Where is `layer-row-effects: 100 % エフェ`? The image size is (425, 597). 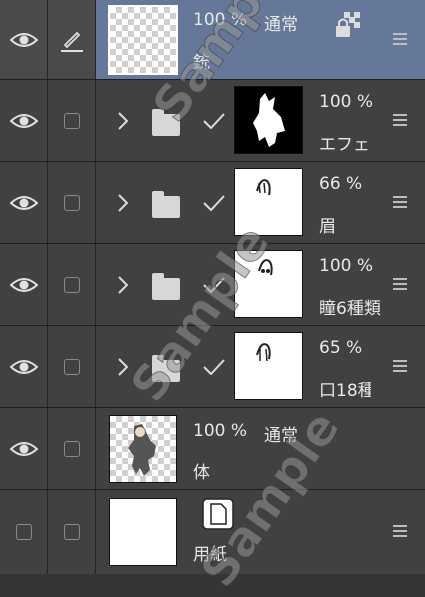
layer-row-effects: 100 % エフェ is located at coordinates (212, 121).